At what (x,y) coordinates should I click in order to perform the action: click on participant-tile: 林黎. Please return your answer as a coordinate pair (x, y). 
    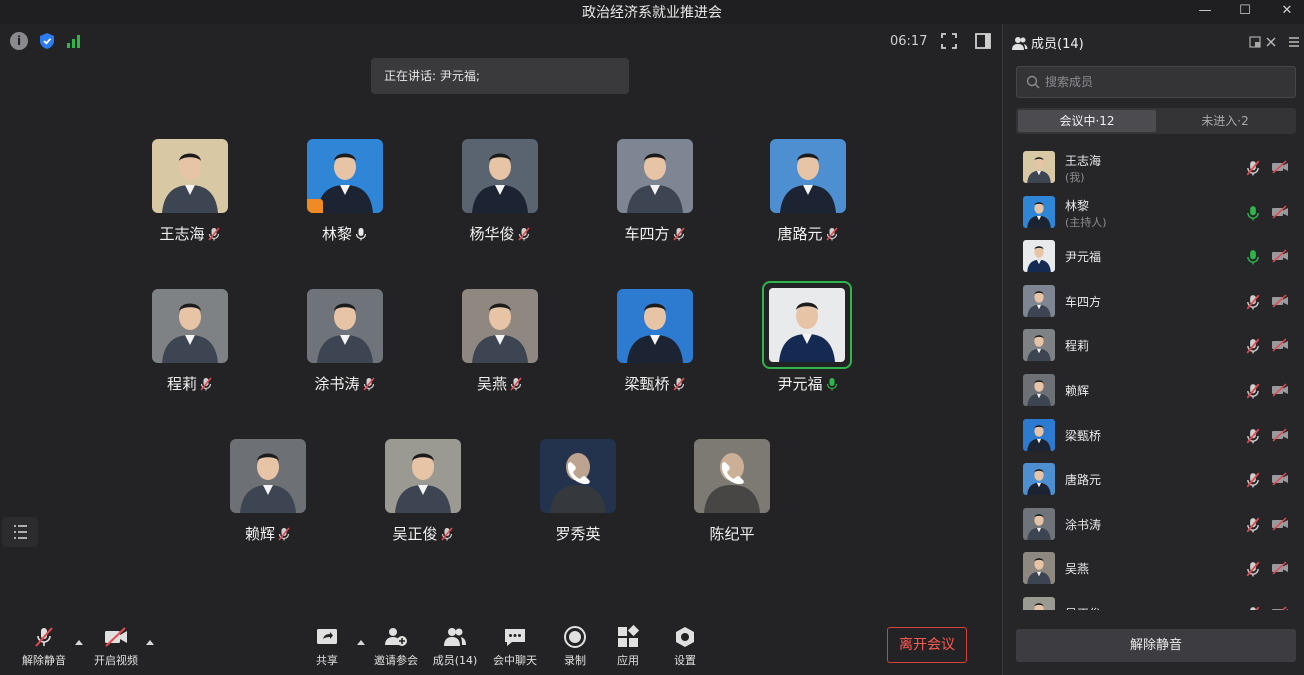
    Looking at the image, I should click on (345, 194).